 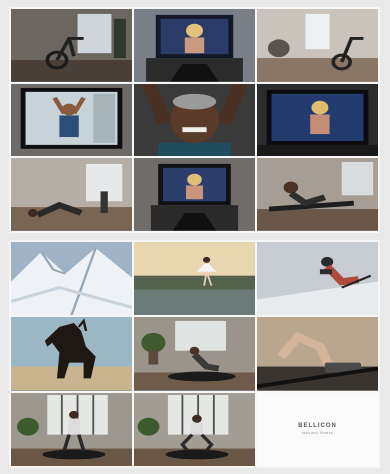 I want to click on snowy-mountains-icon, so click(x=71, y=279).